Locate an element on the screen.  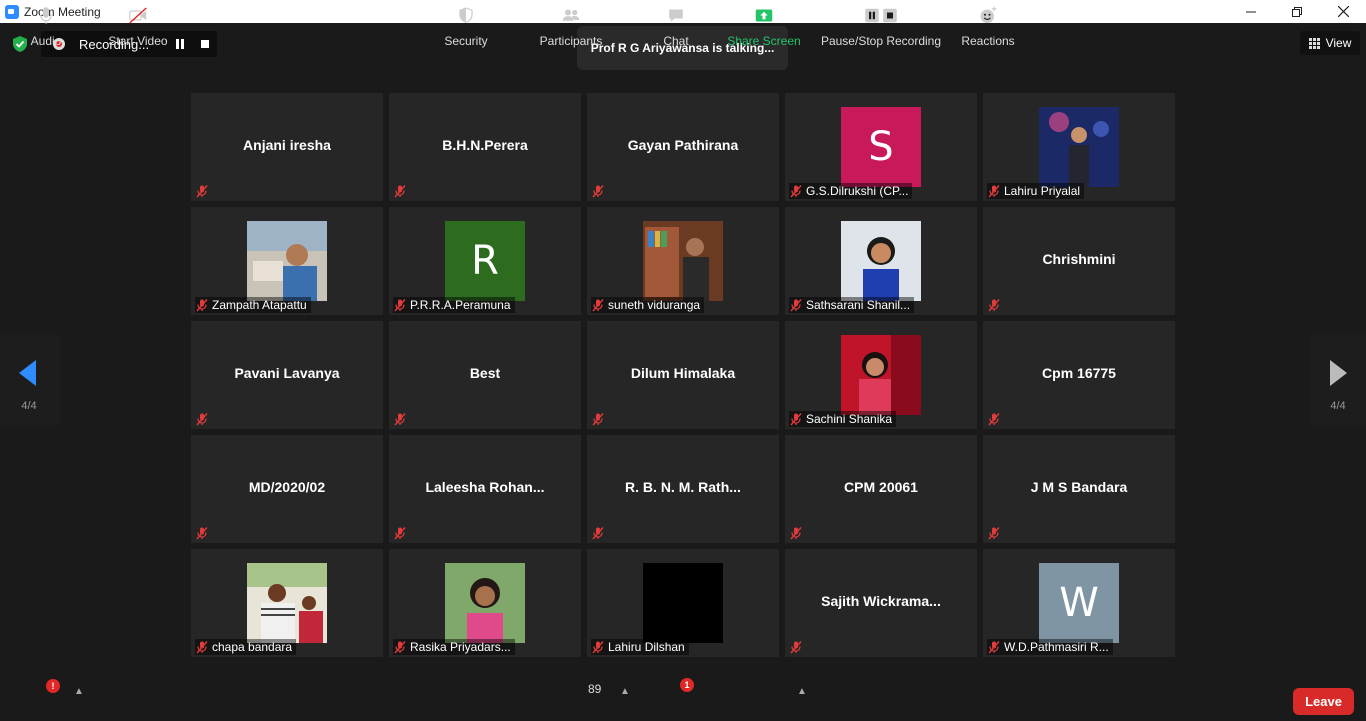
audio-label: Audio is located at coordinates (46, 41).